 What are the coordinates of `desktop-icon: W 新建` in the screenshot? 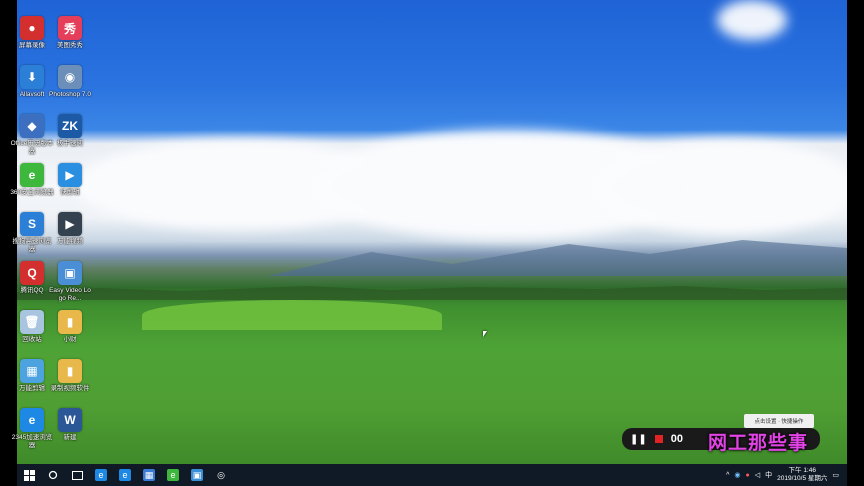 It's located at (70, 425).